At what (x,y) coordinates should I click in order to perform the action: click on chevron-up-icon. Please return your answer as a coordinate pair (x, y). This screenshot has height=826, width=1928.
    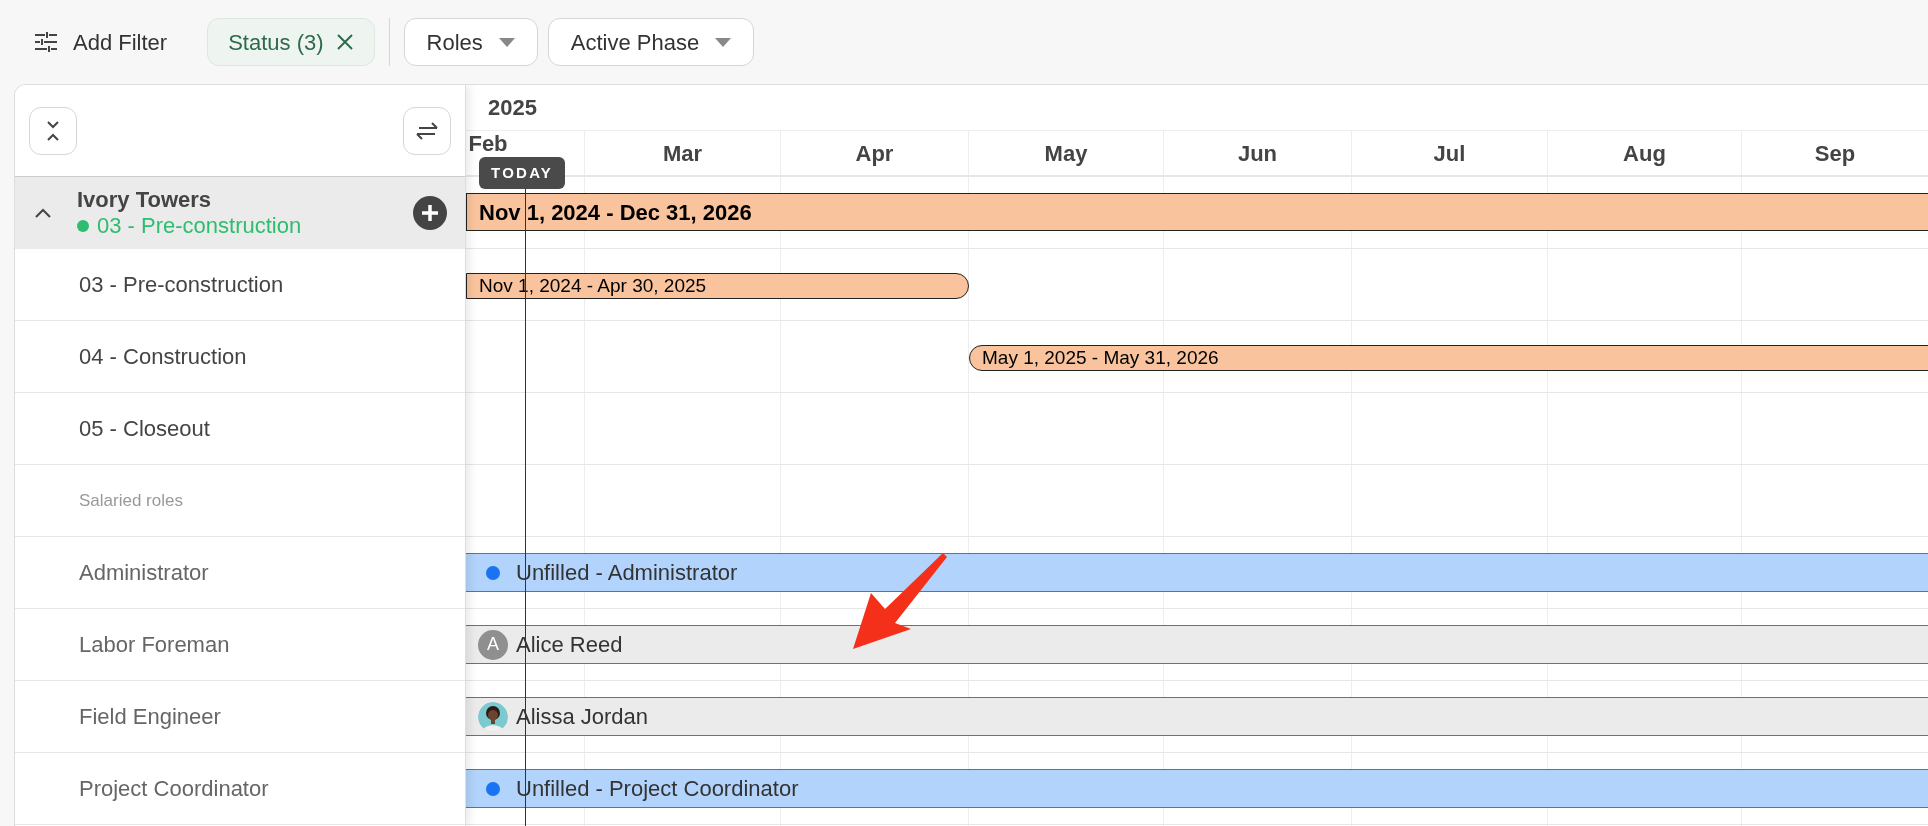
    Looking at the image, I should click on (43, 213).